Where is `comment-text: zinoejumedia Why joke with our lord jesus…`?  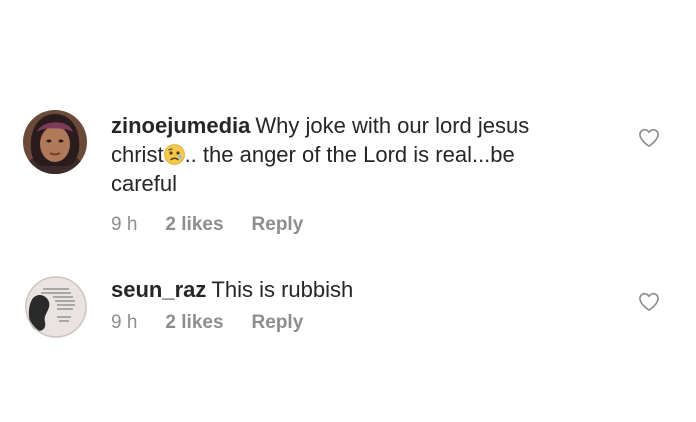
comment-text: zinoejumedia Why joke with our lord jesus… is located at coordinates (341, 154).